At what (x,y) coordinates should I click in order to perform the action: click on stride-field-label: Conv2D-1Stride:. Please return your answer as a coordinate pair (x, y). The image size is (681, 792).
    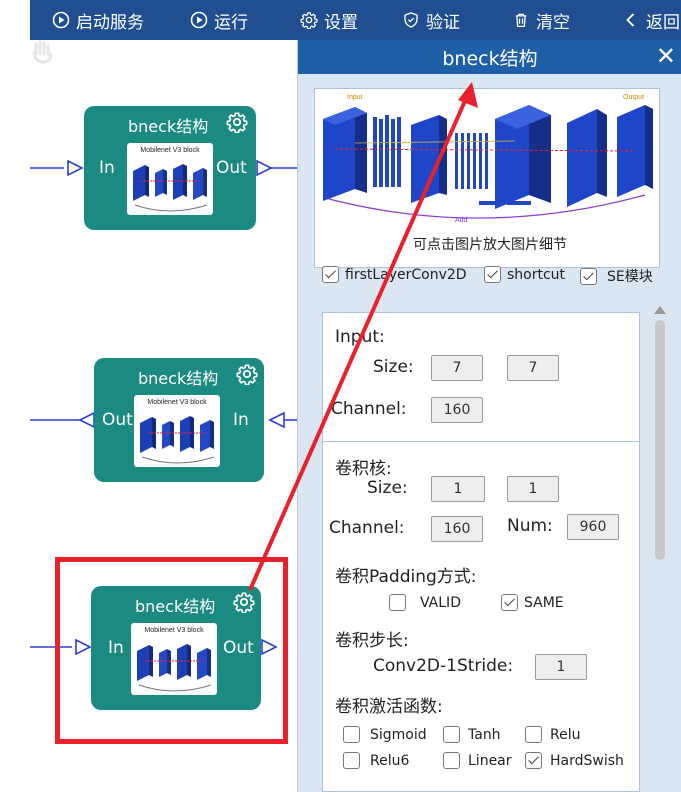
    Looking at the image, I should click on (443, 666).